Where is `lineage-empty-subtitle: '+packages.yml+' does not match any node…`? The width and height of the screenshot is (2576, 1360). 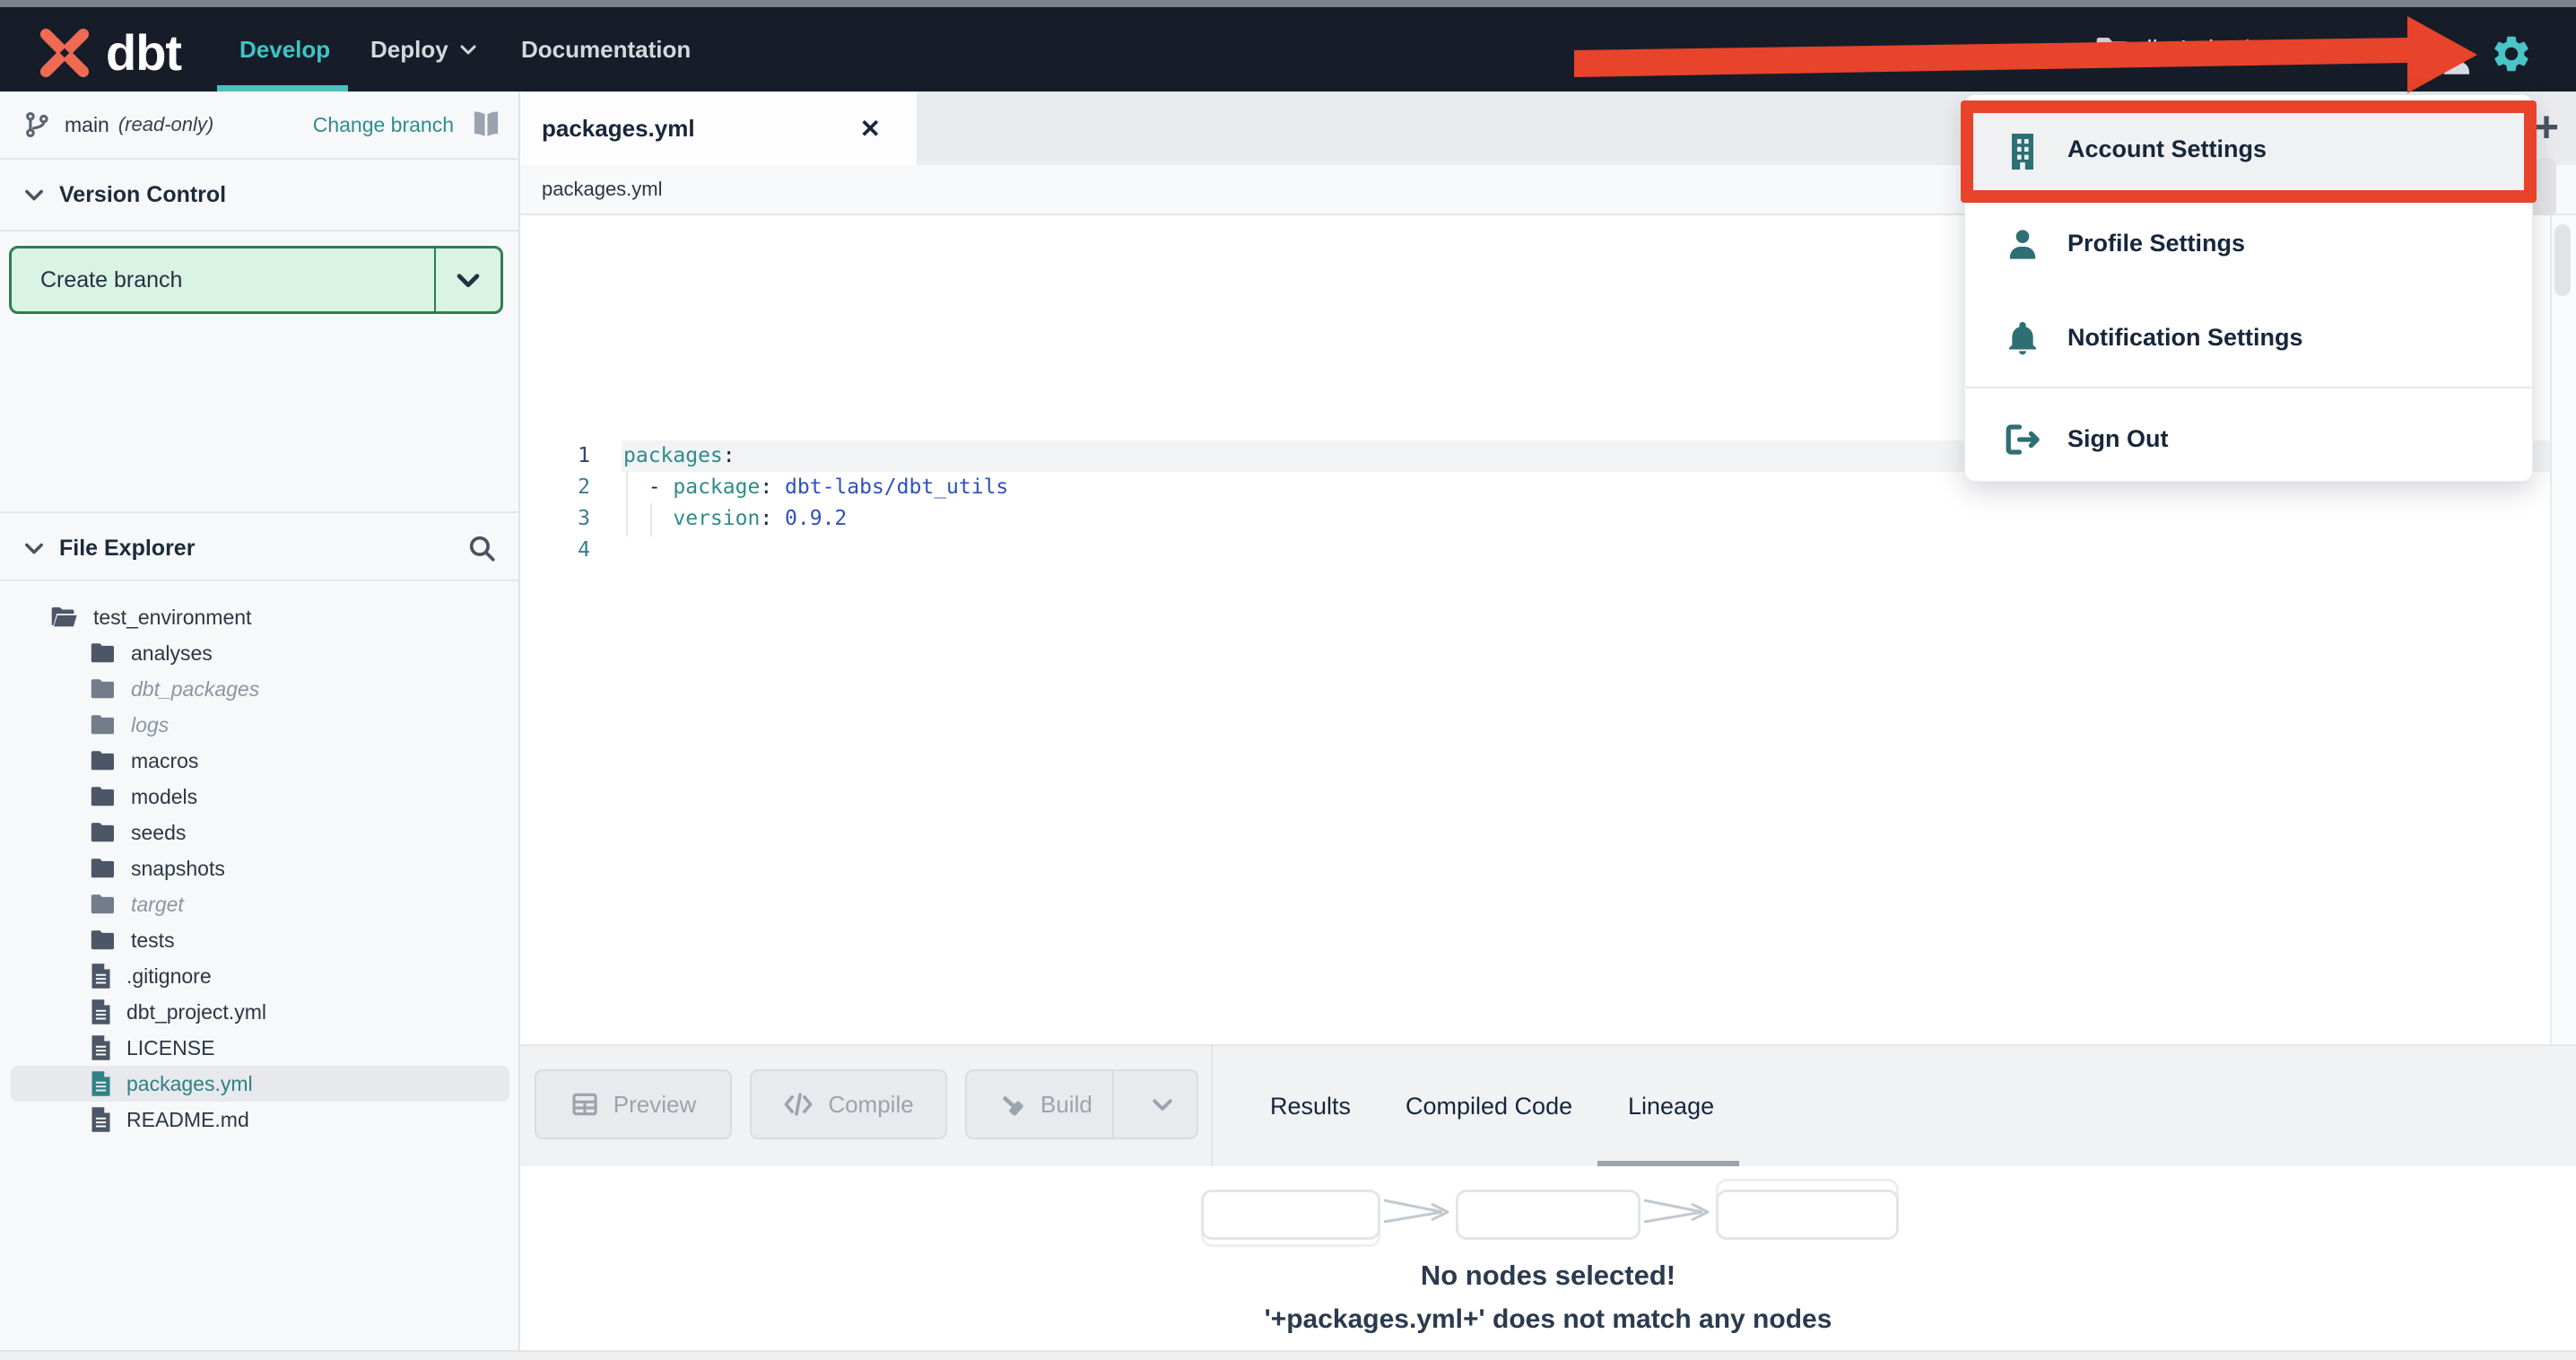 lineage-empty-subtitle: '+packages.yml+' does not match any node… is located at coordinates (1548, 1319).